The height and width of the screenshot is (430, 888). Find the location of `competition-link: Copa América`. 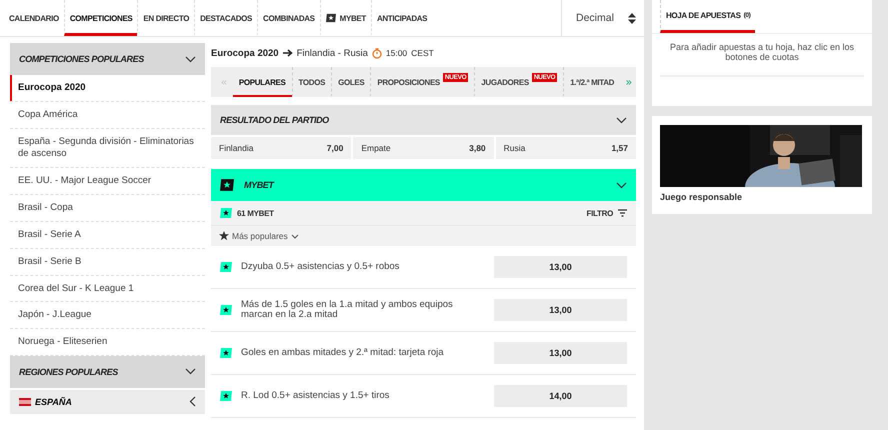

competition-link: Copa América is located at coordinates (107, 115).